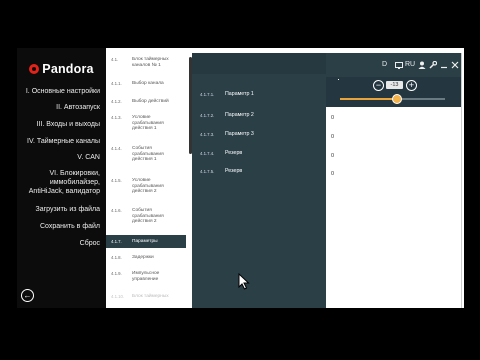  Describe the element at coordinates (207, 134) in the screenshot. I see `param-number: 4.1.7.3.` at that location.